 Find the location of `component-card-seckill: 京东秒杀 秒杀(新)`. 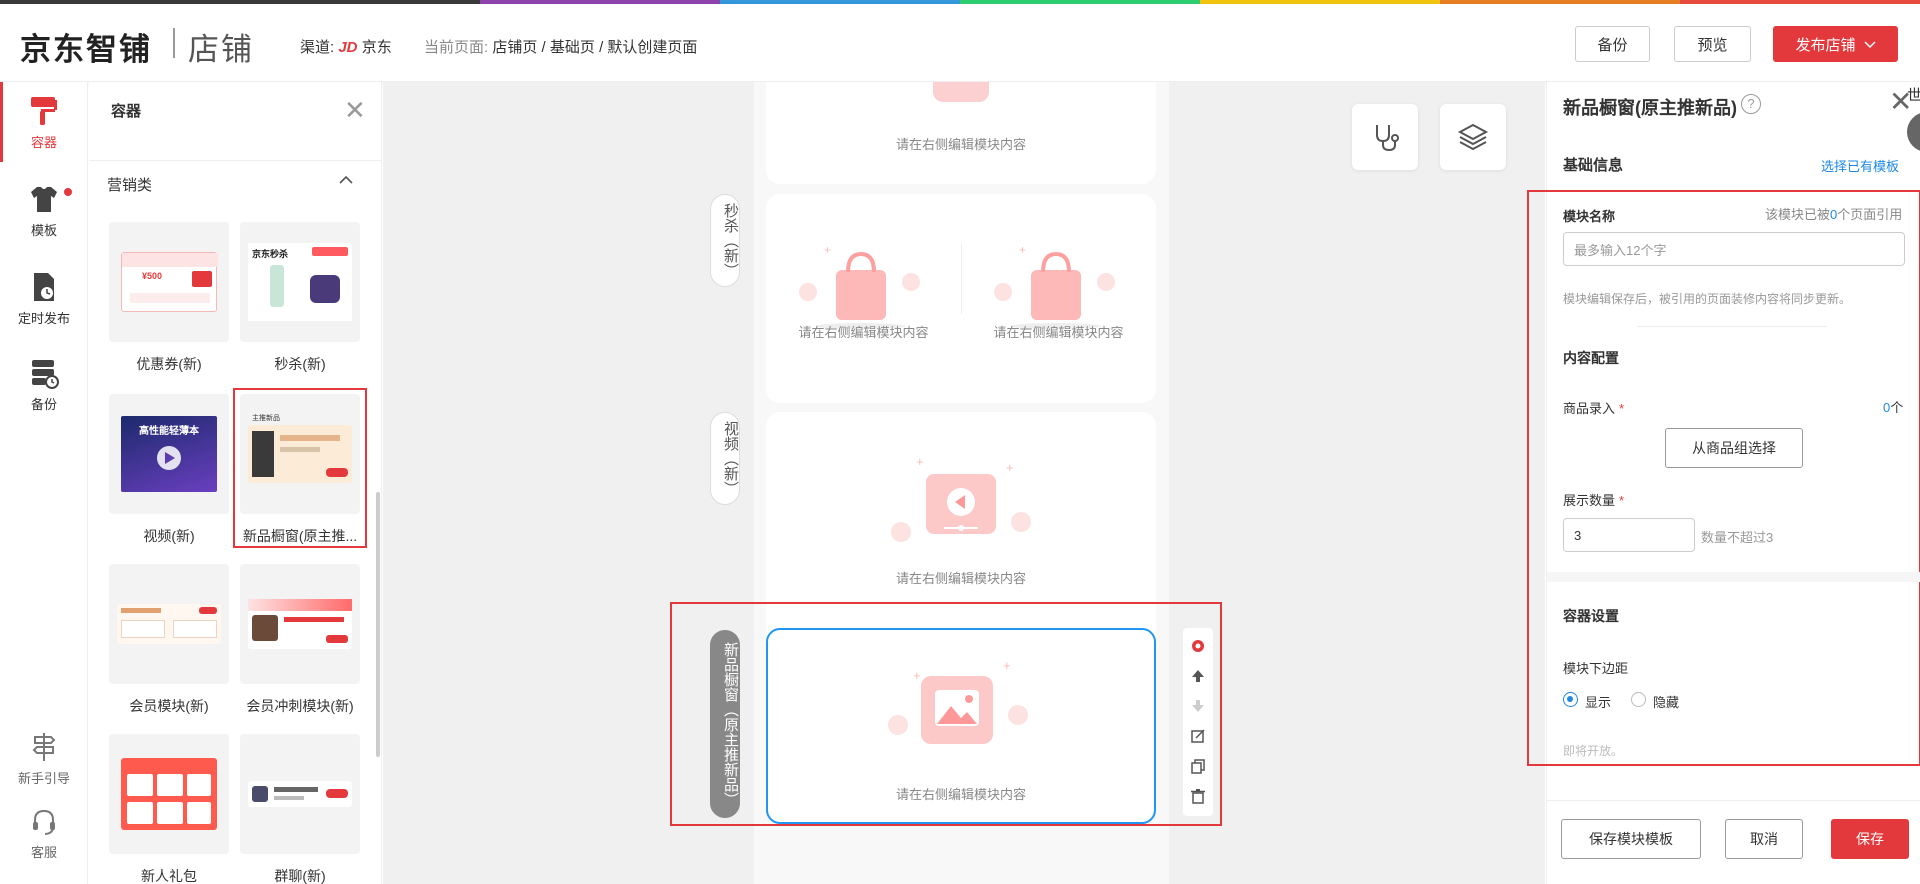

component-card-seckill: 京东秒杀 秒杀(新) is located at coordinates (300, 298).